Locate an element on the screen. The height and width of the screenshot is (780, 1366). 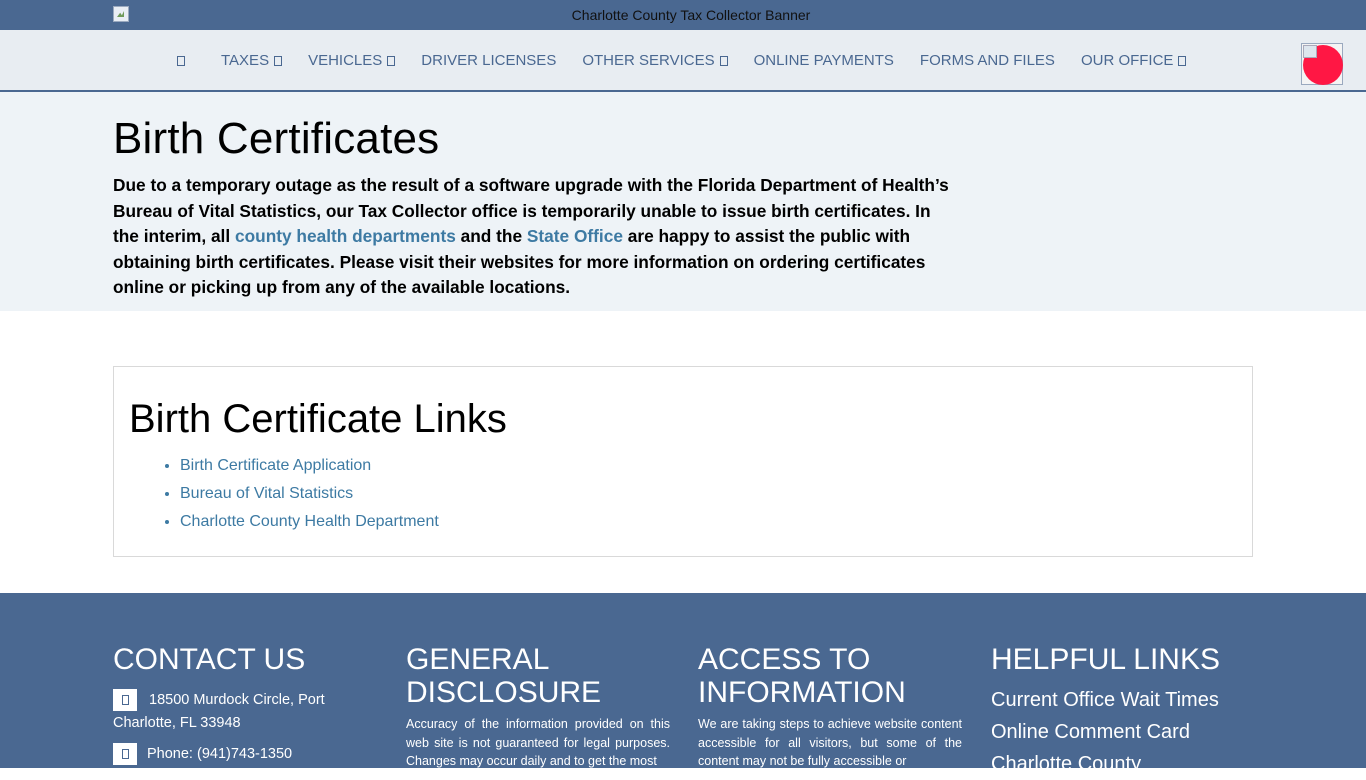
phone-icon is located at coordinates (125, 754).